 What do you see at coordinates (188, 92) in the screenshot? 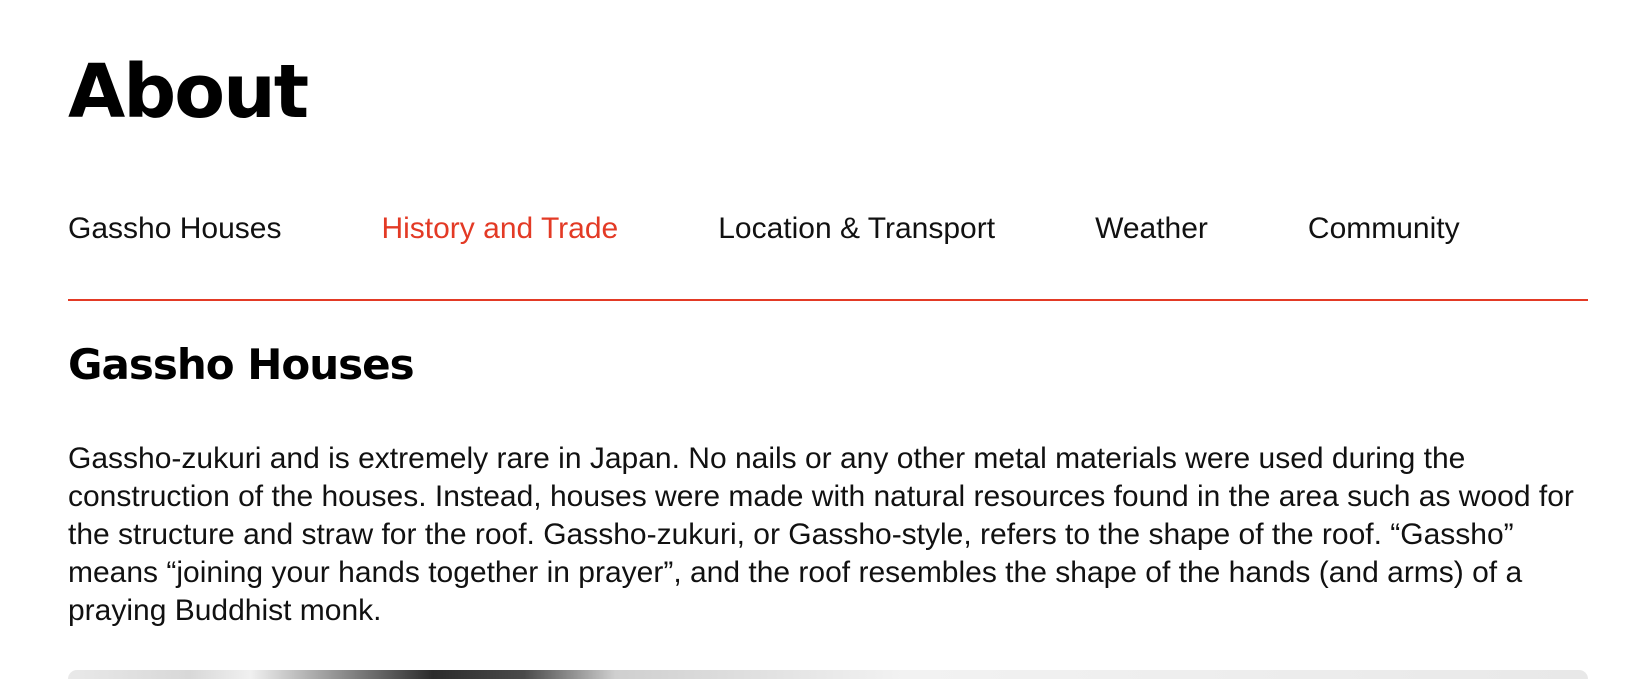
I see `page-title: About` at bounding box center [188, 92].